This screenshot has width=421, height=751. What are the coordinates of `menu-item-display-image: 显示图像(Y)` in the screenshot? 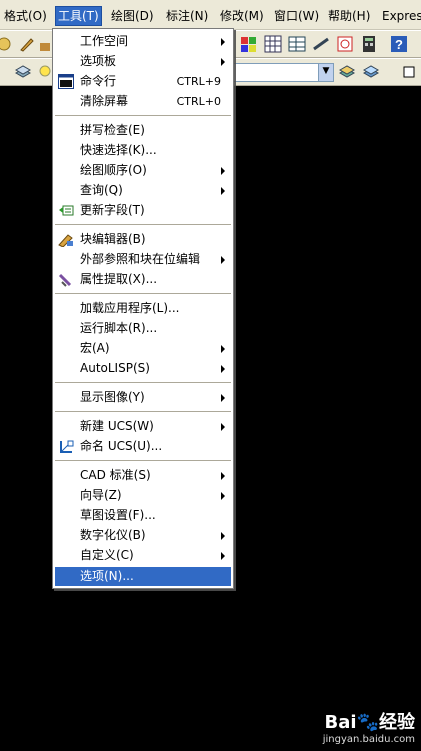 It's located at (143, 397).